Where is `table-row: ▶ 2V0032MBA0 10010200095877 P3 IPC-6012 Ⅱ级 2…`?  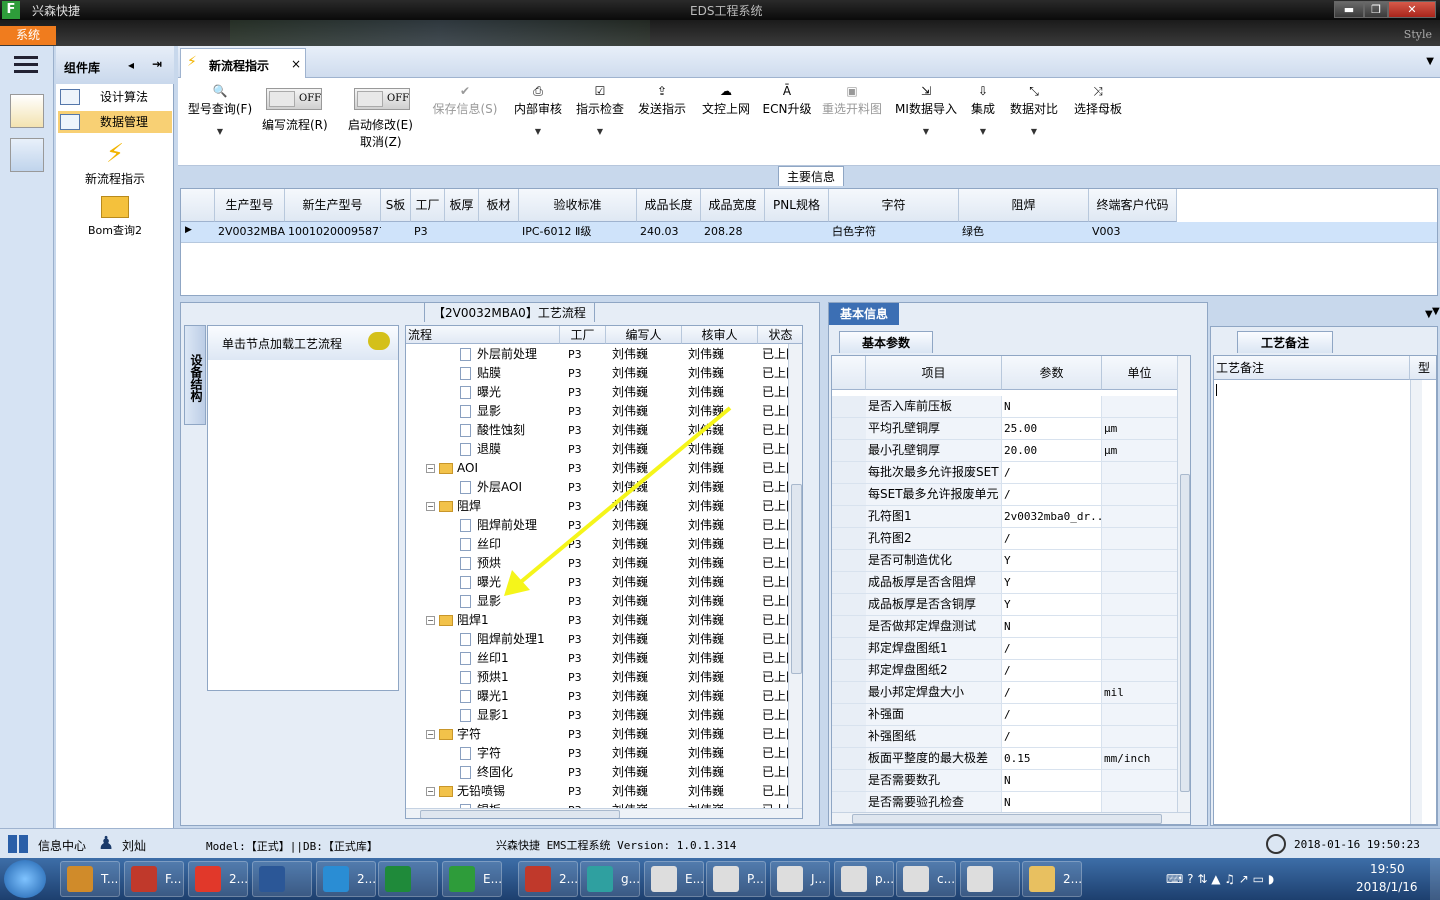 table-row: ▶ 2V0032MBA0 10010200095877 P3 IPC-6012 Ⅱ级 2… is located at coordinates (809, 232).